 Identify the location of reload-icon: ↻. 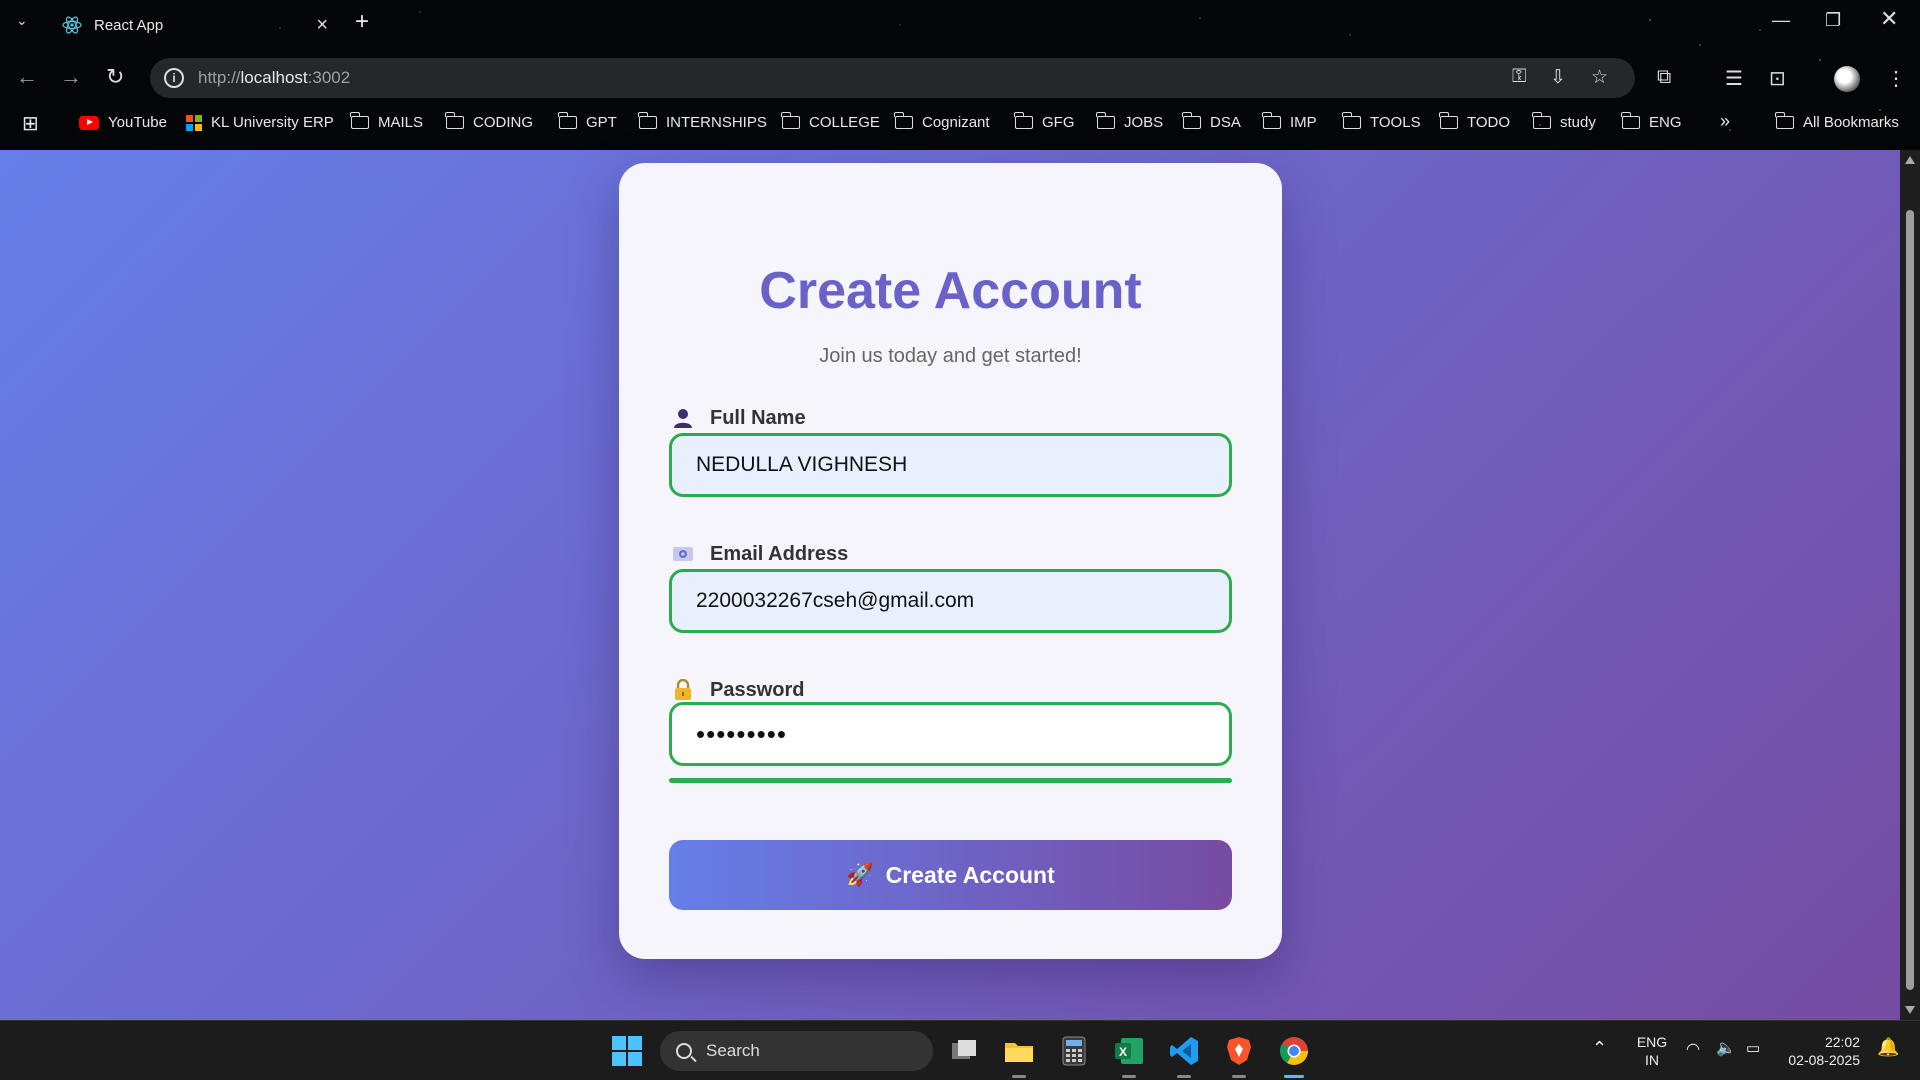
(115, 77).